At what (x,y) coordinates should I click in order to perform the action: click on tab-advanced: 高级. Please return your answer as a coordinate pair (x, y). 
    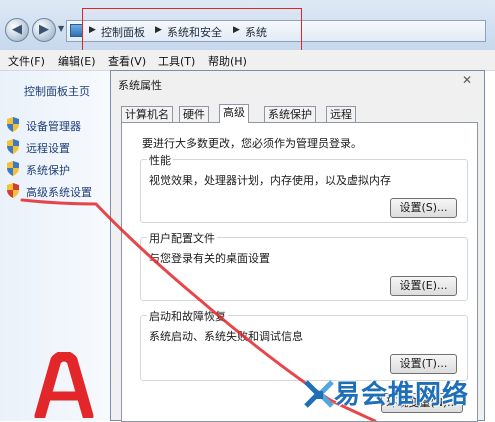
    Looking at the image, I should click on (234, 113).